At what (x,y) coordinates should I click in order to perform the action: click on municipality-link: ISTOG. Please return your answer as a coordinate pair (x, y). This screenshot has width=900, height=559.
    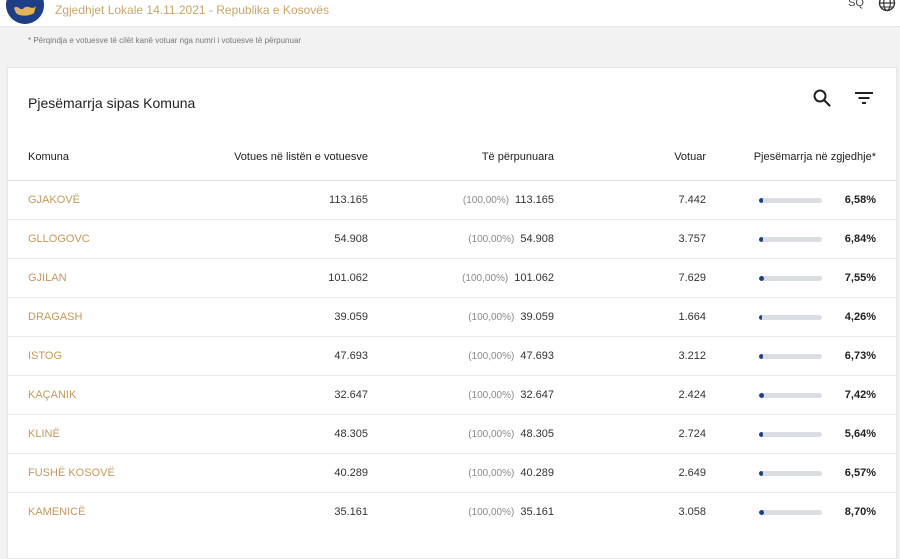
    Looking at the image, I should click on (45, 356).